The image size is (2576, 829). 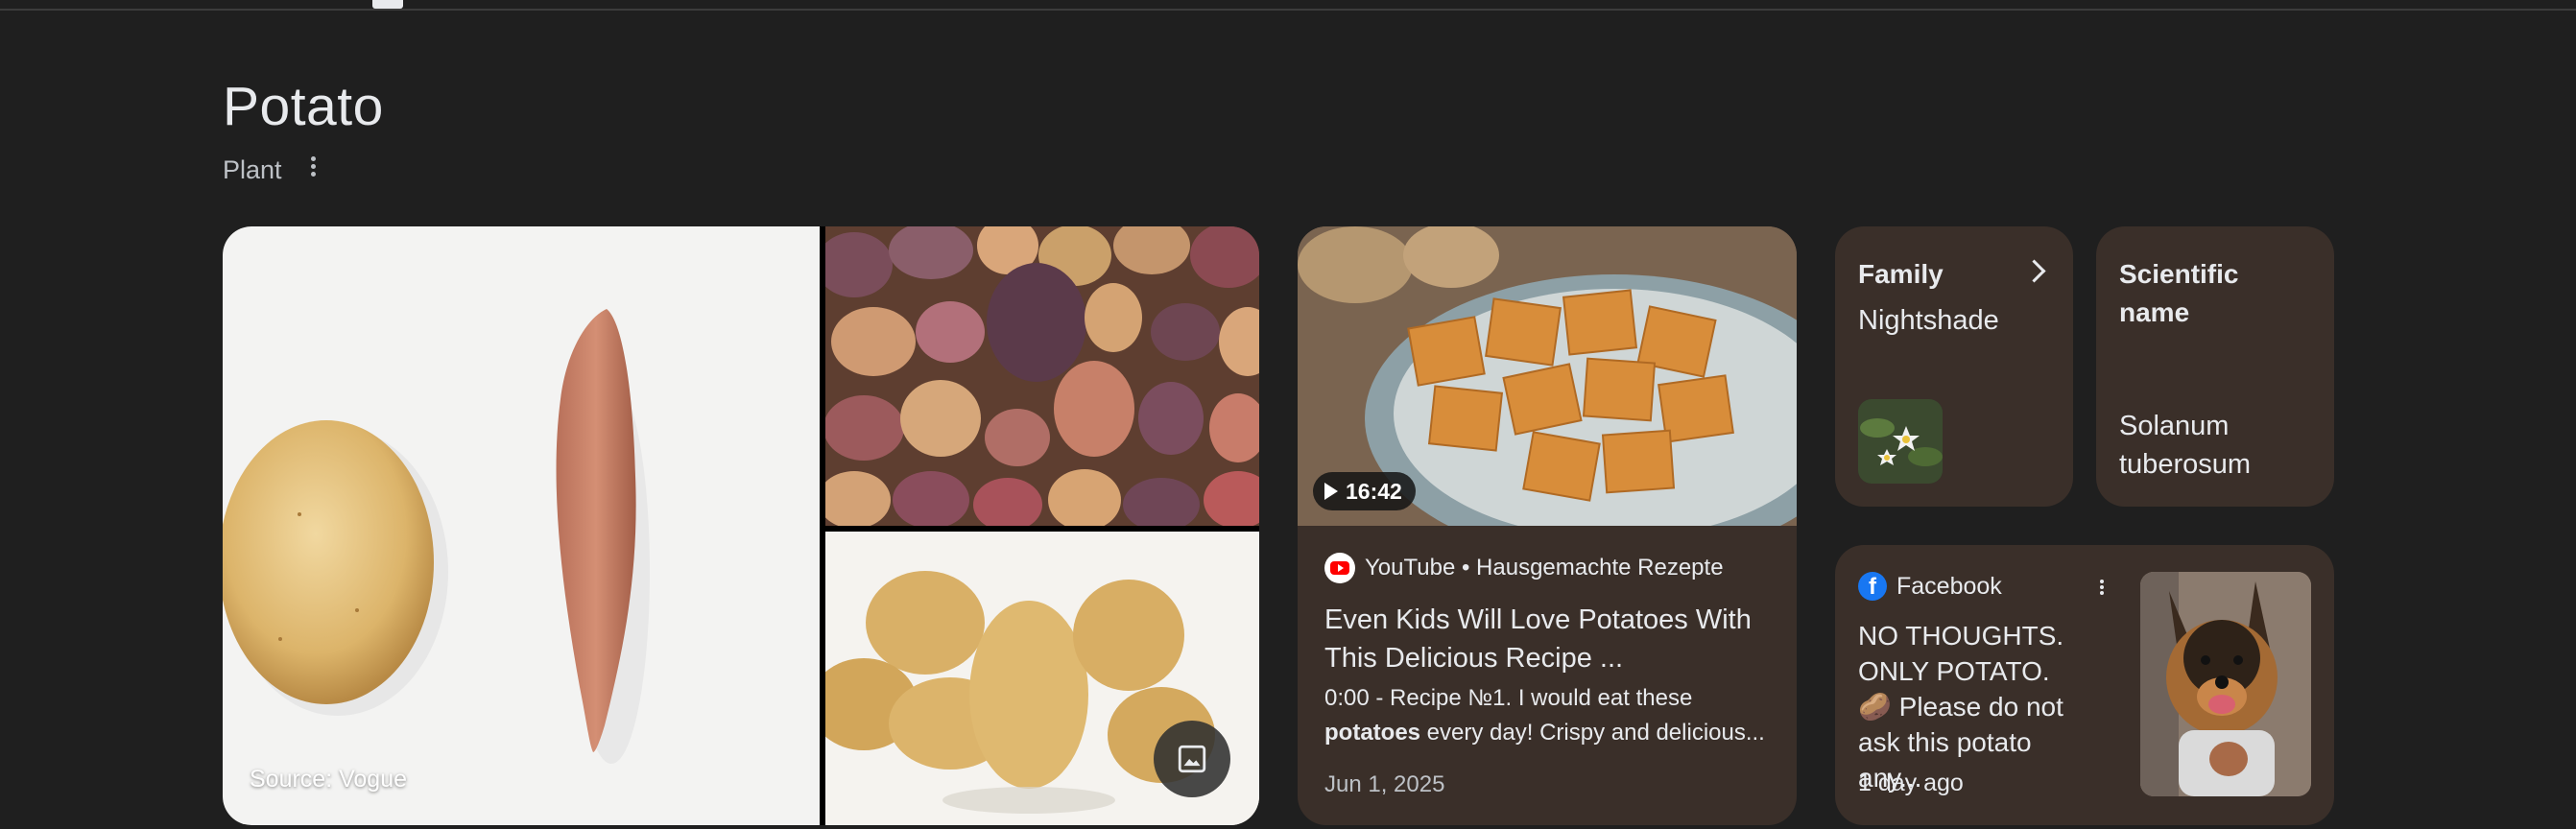 What do you see at coordinates (1288, 5) in the screenshot?
I see `top-tab-bar` at bounding box center [1288, 5].